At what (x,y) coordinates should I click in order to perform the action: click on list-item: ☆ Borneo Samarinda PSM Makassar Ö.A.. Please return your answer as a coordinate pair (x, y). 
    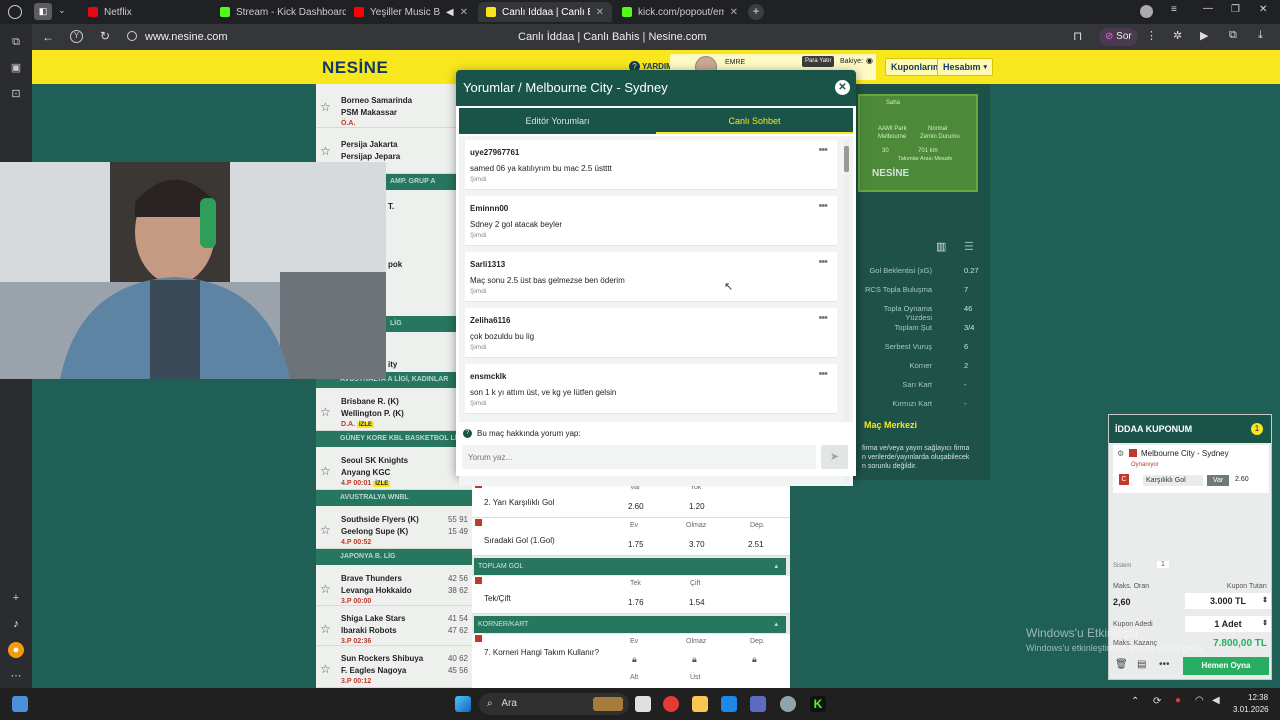
    Looking at the image, I should click on (394, 106).